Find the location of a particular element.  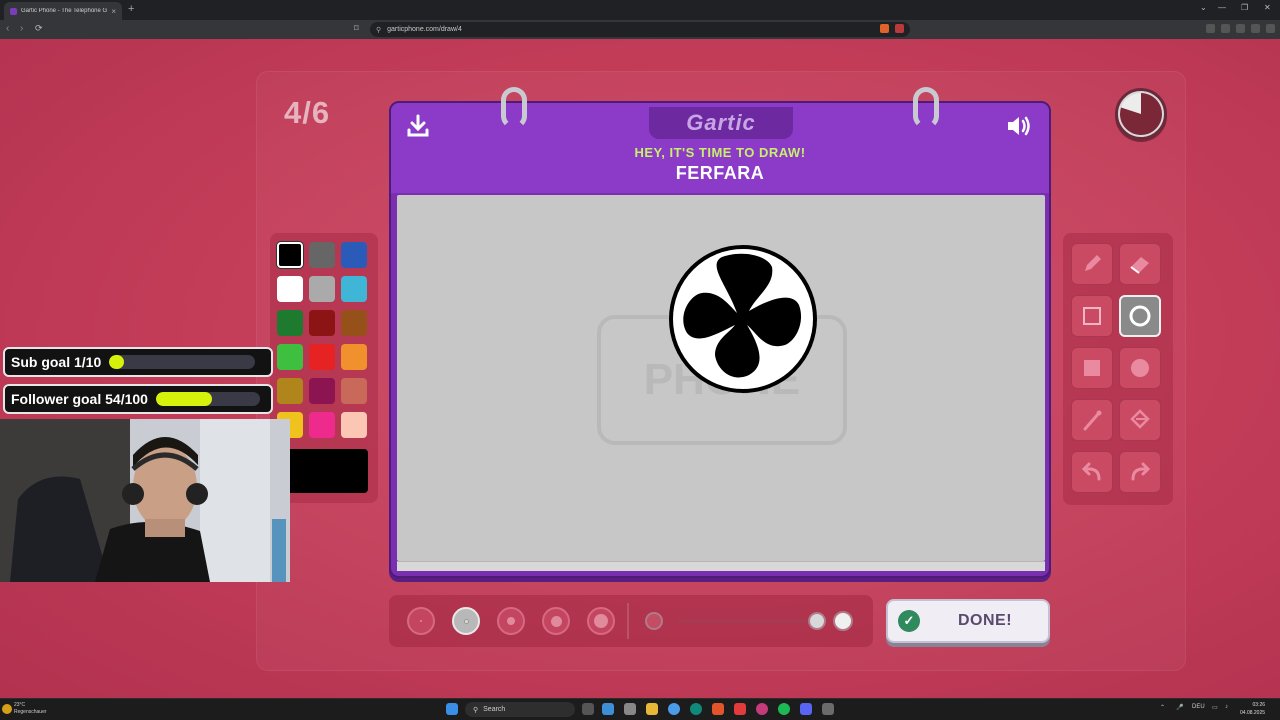

store-icon is located at coordinates (630, 709).